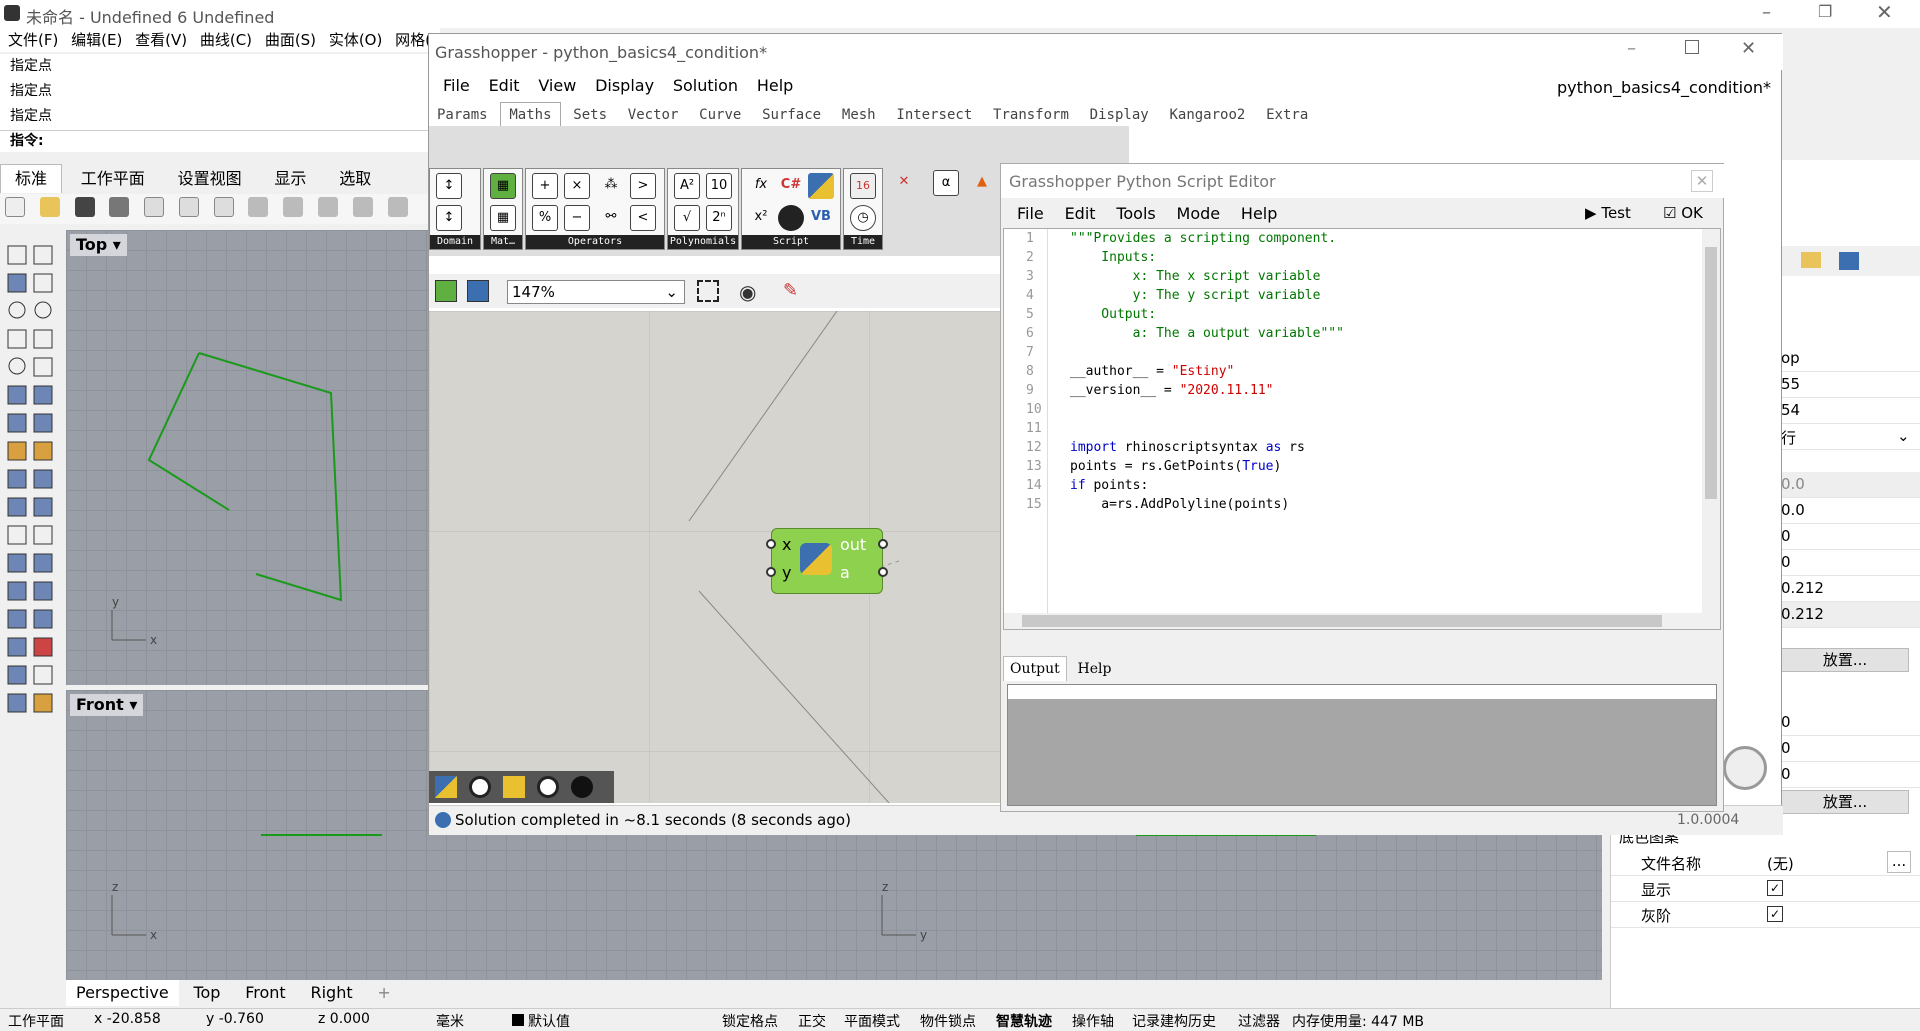 The image size is (1920, 1031). Describe the element at coordinates (413, 40) in the screenshot. I see `menu-mesh: 网格(` at that location.